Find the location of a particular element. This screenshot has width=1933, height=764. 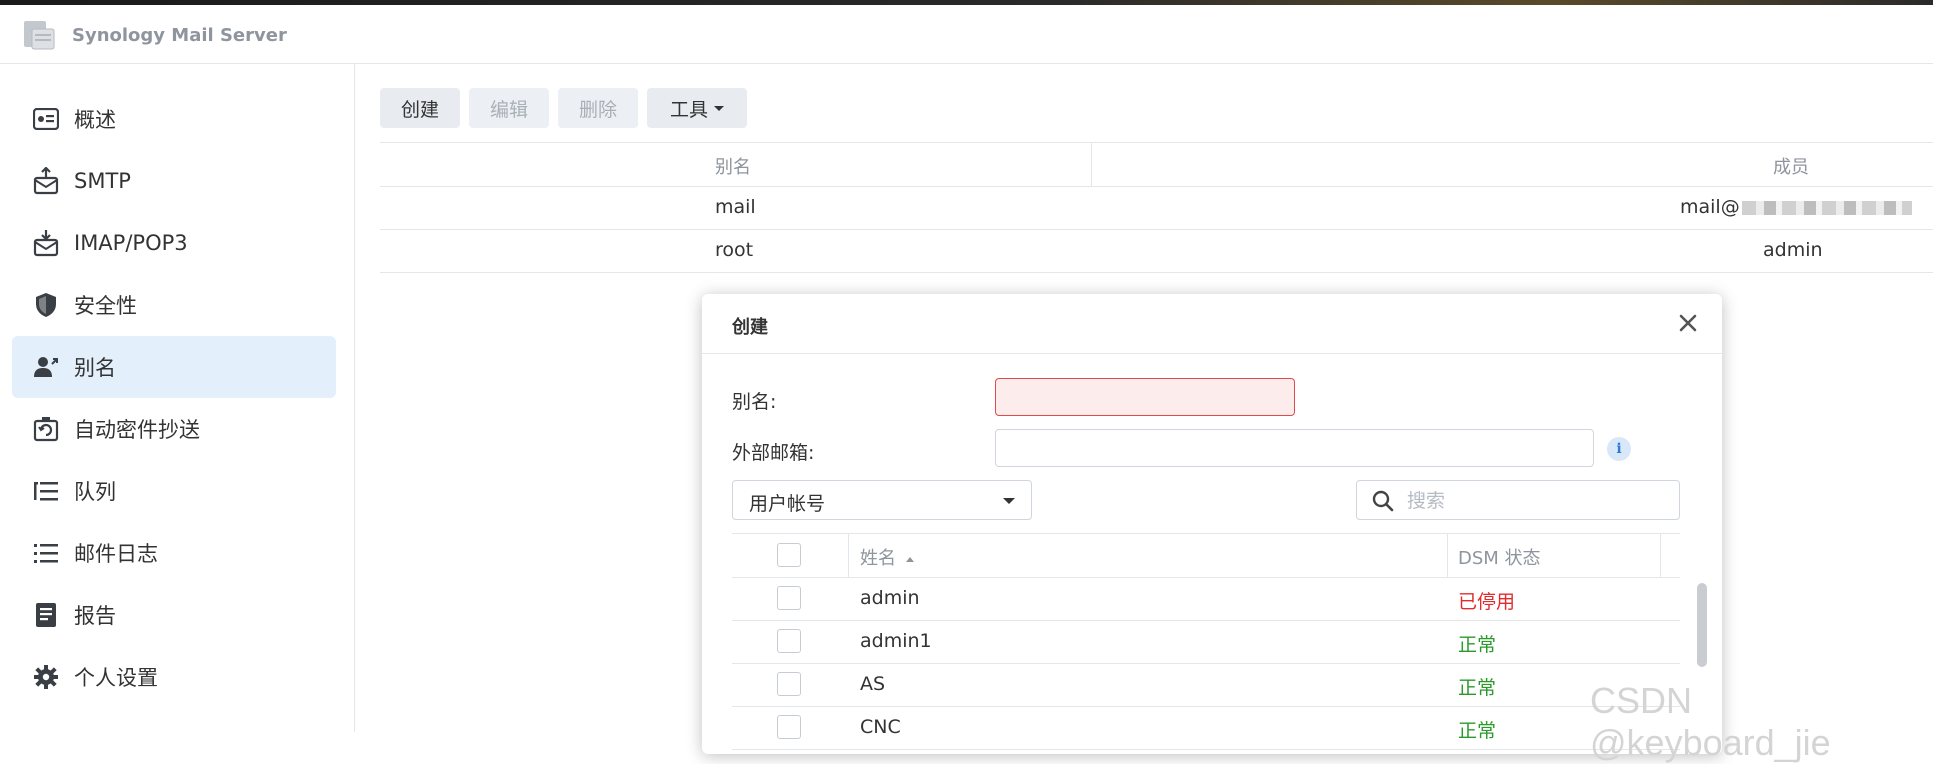

dialog-header: 创建 is located at coordinates (1212, 324).